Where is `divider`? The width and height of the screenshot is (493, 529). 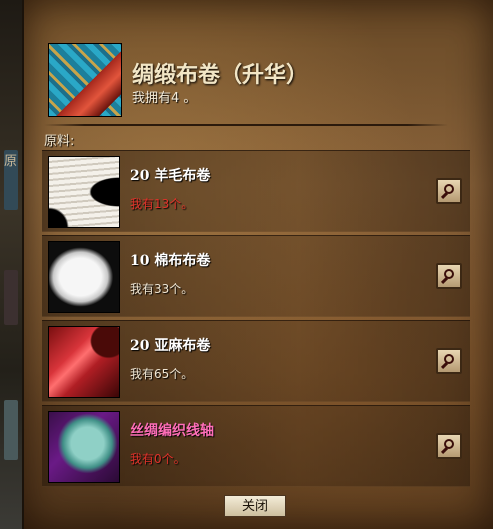
divider is located at coordinates (246, 125).